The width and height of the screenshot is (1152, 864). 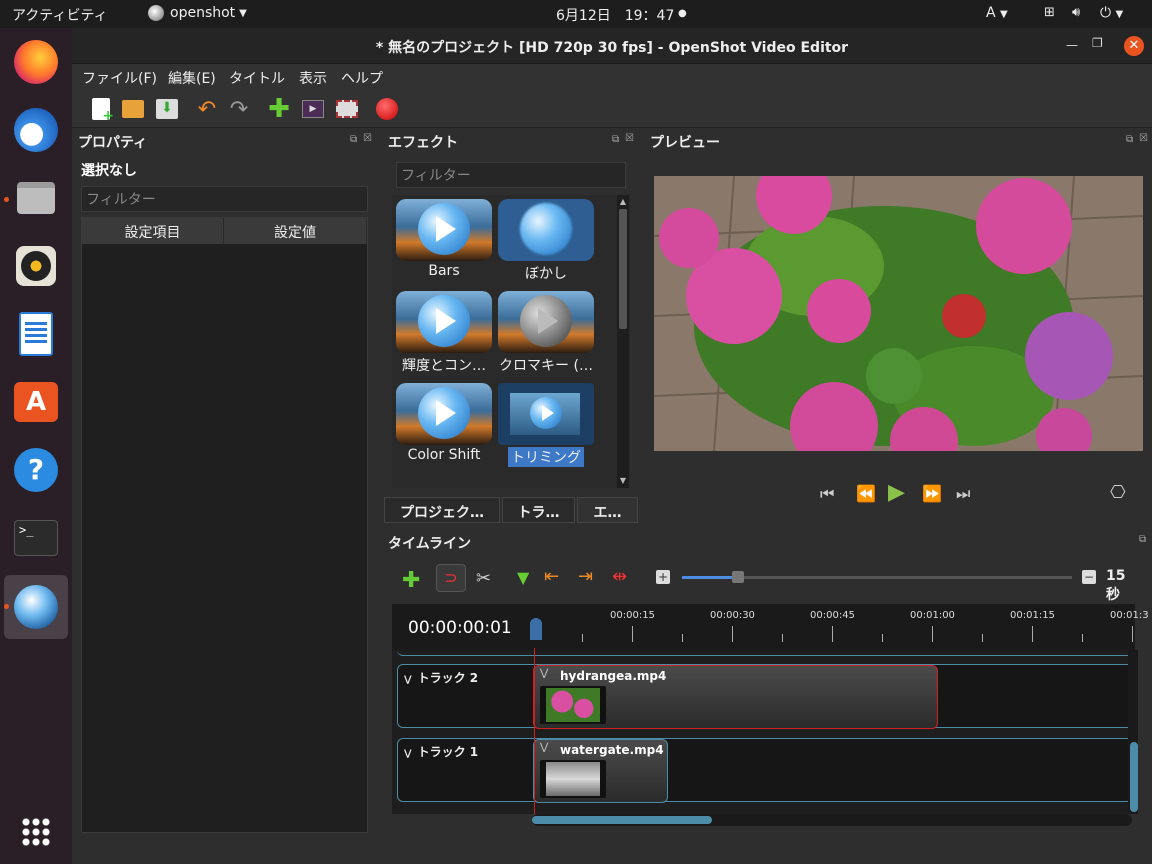 I want to click on effects-filter-input: フィルター, so click(x=511, y=175).